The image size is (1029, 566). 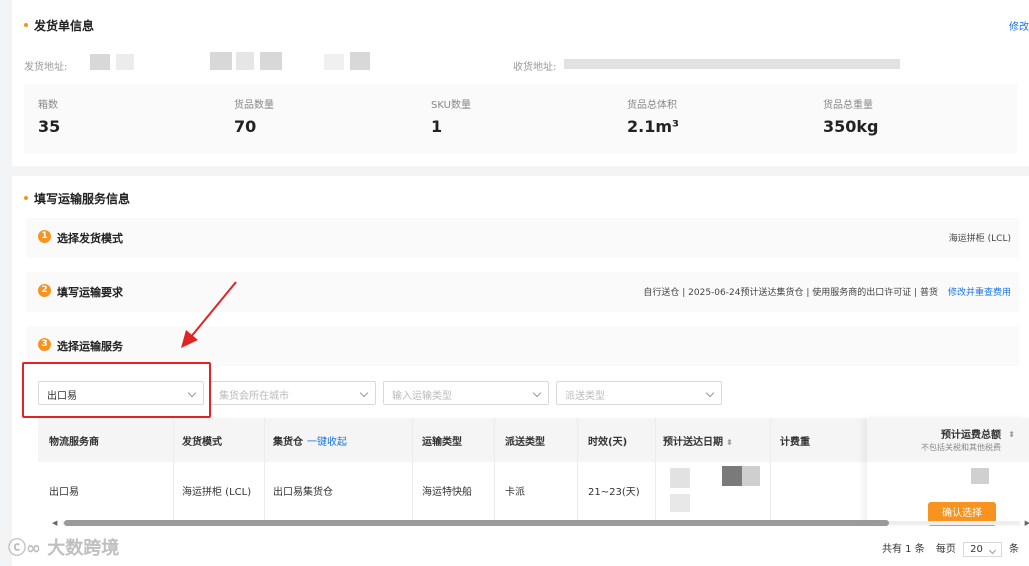 I want to click on annotation-arrow-icon, so click(x=209, y=314).